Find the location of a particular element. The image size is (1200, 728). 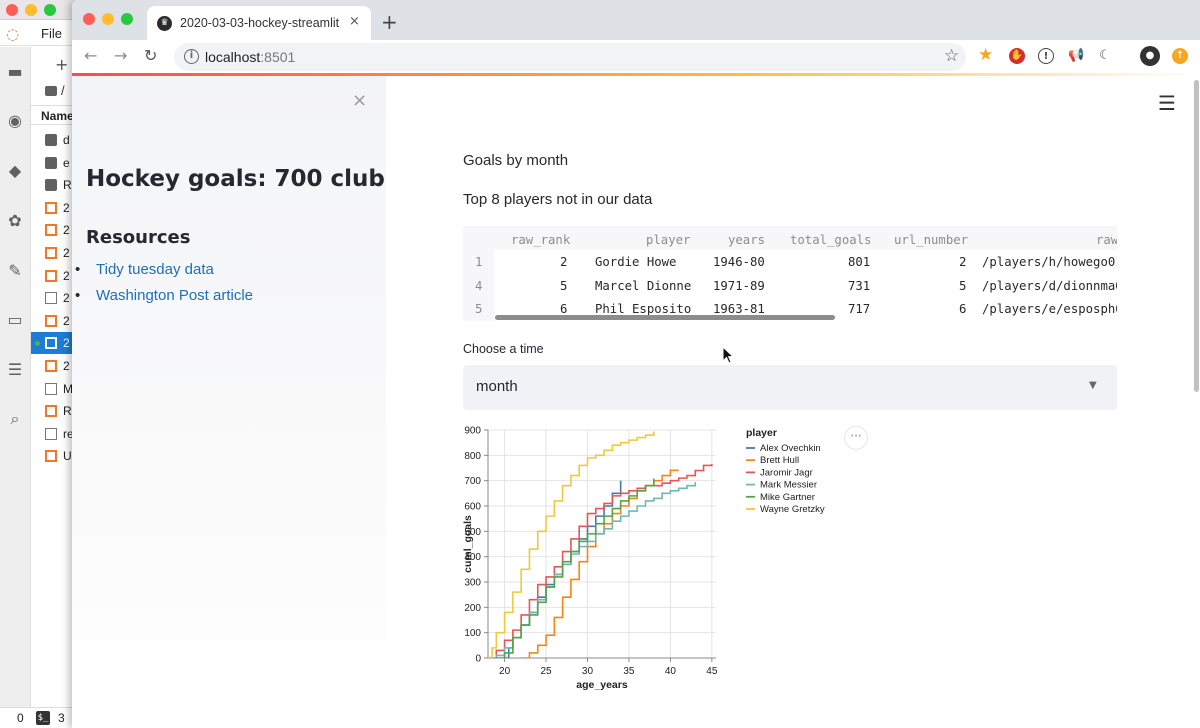

bookmark-star-icon: ☆ is located at coordinates (951, 56).